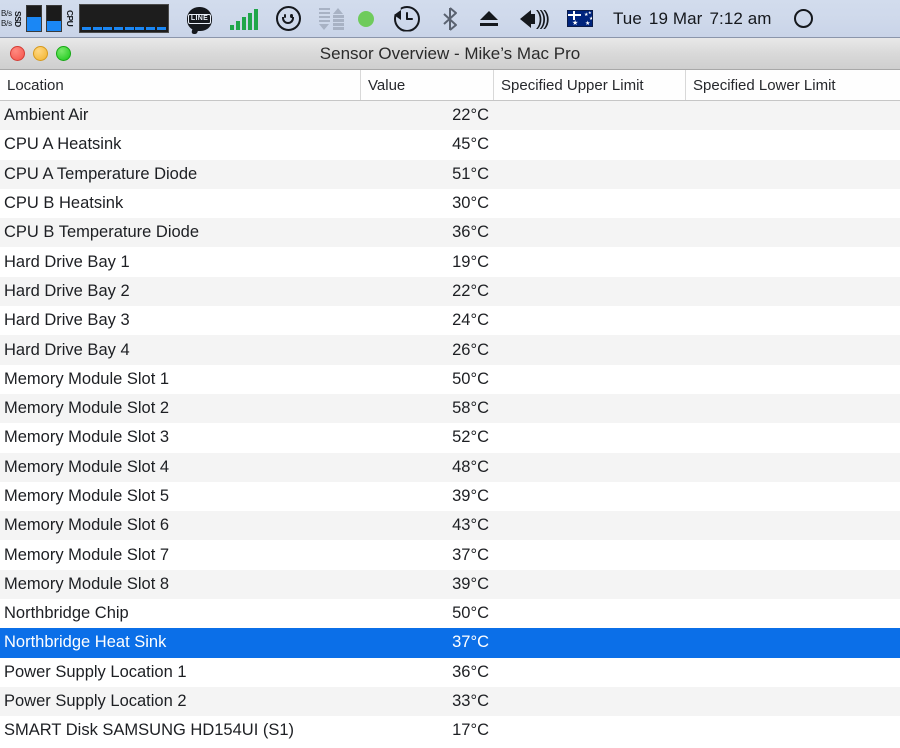 The height and width of the screenshot is (748, 900). I want to click on window-title-bar: Sensor Overview - Mike’s Mac Pro, so click(450, 54).